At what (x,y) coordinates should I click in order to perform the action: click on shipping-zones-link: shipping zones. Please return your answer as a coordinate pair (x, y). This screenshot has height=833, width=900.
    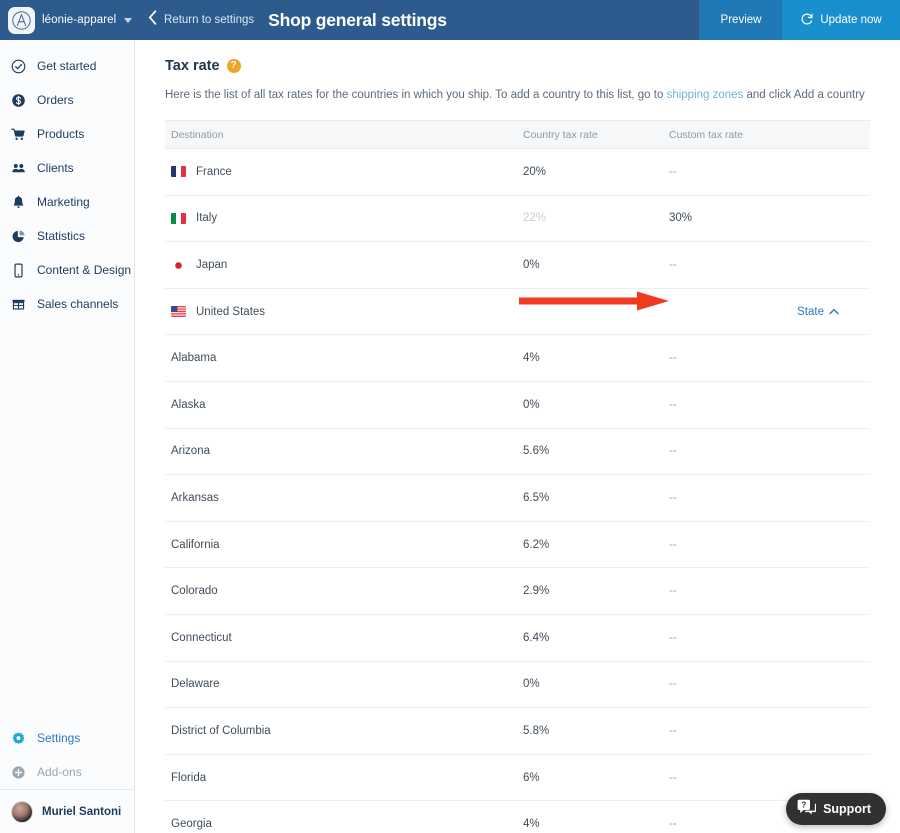
    Looking at the image, I should click on (705, 95).